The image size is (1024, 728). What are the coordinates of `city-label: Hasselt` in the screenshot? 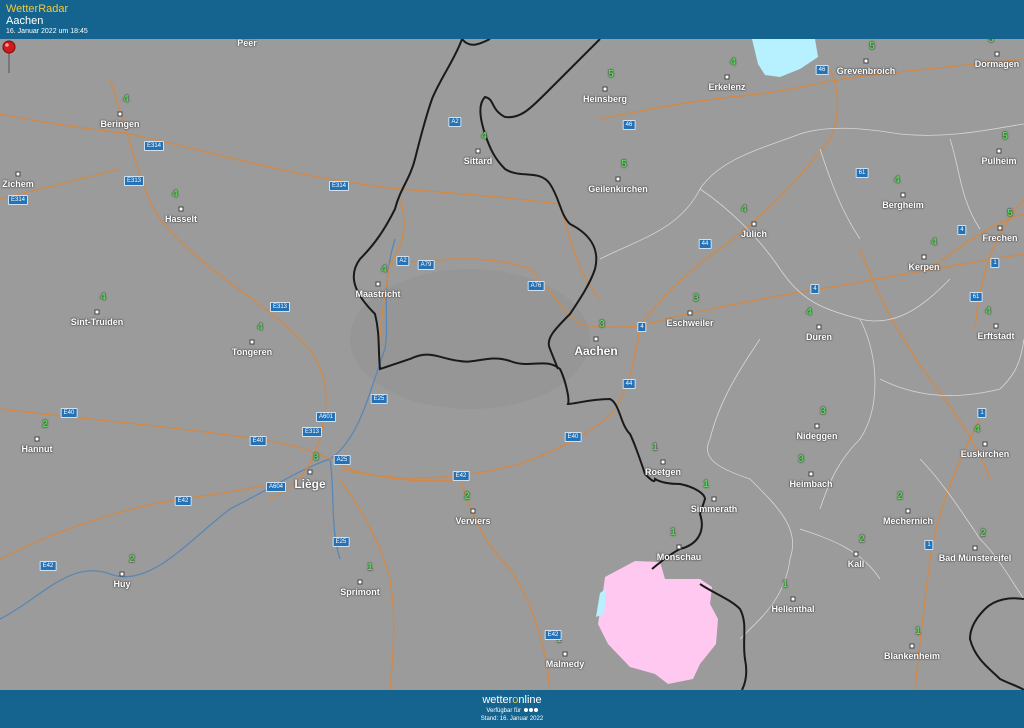 It's located at (181, 219).